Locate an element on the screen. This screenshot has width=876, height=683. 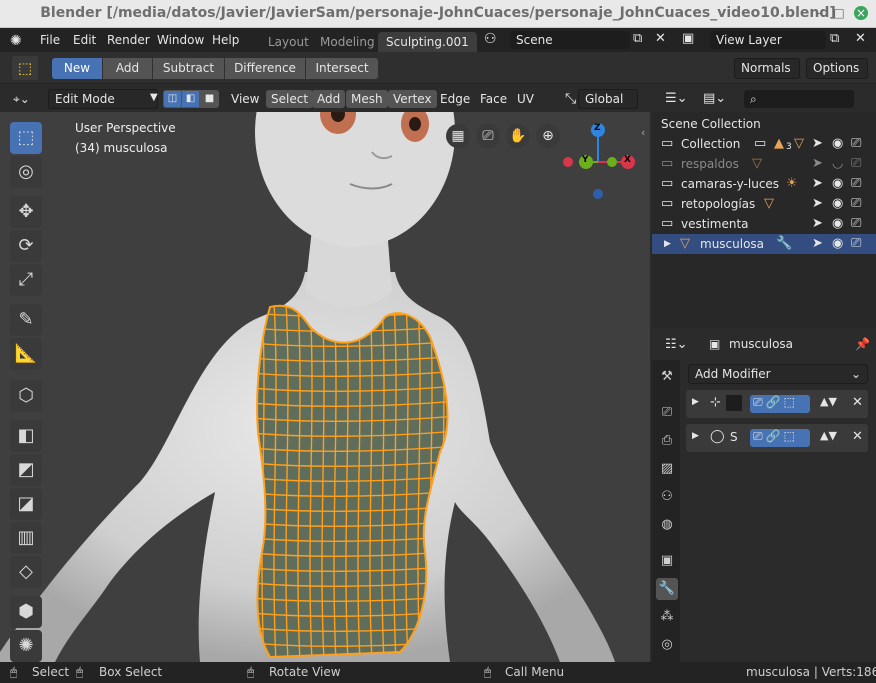
outliner-row-retopologias: ▭ retopologías ▽ ➤ ◉ ⎚ is located at coordinates (764, 204).